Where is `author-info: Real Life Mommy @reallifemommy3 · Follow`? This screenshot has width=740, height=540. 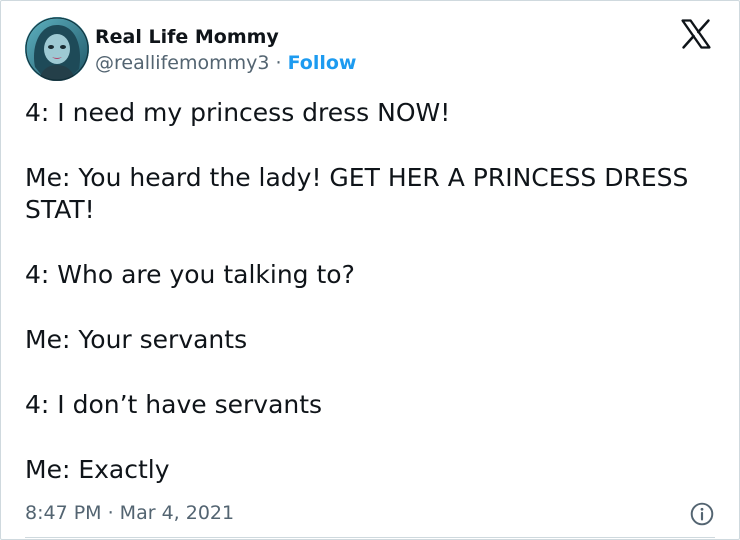 author-info: Real Life Mommy @reallifemommy3 · Follow is located at coordinates (225, 50).